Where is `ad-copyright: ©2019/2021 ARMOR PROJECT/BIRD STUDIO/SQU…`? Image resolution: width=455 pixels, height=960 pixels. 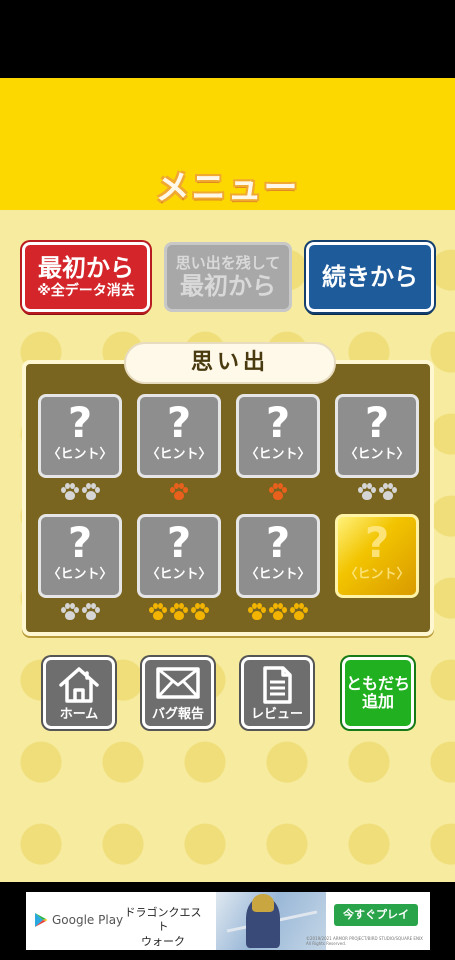
ad-copyright: ©2019/2021 ARMOR PROJECT/BIRD STUDIO/SQU… is located at coordinates (364, 941).